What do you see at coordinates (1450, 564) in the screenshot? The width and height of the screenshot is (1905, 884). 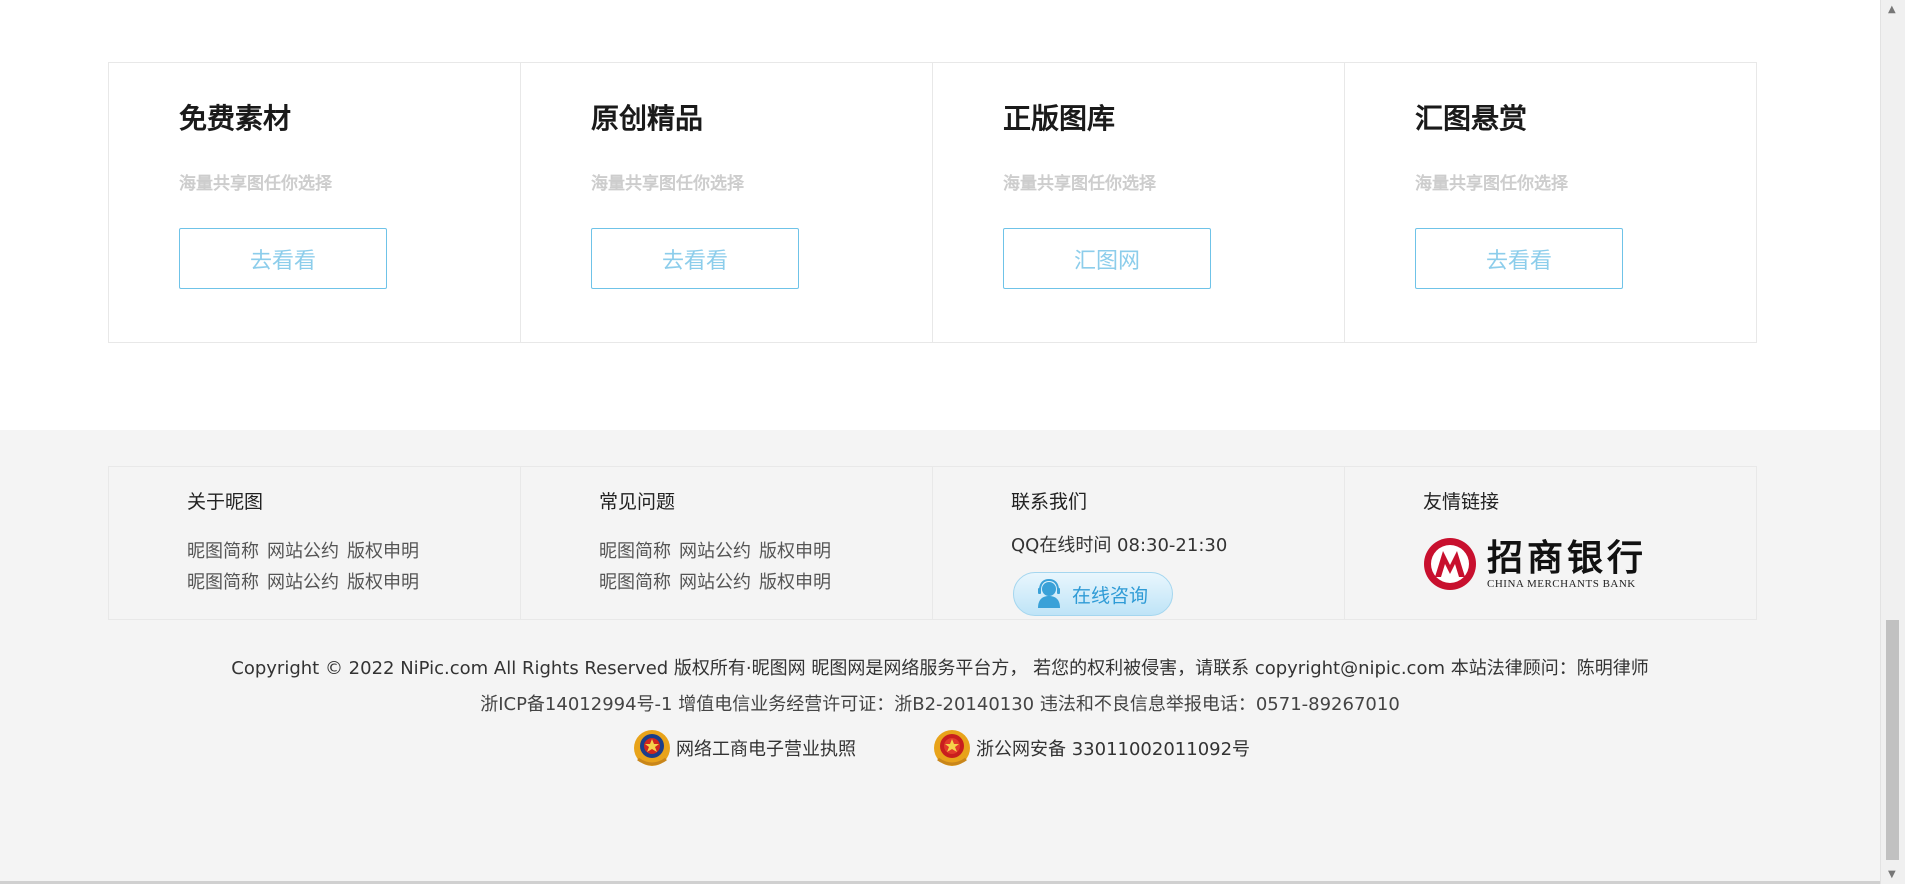 I see `cmb-logo-icon` at bounding box center [1450, 564].